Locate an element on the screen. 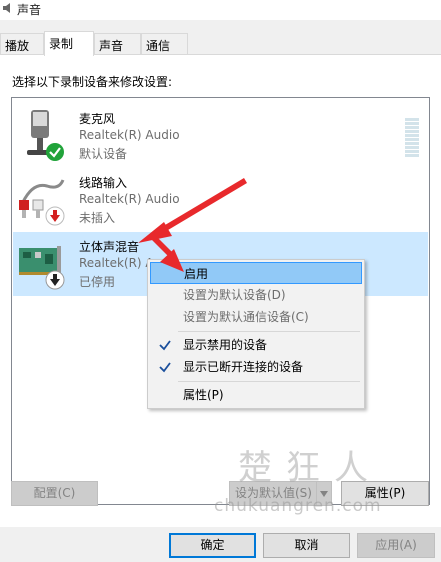 The image size is (441, 562). title-bar: 声音 is located at coordinates (220, 10).